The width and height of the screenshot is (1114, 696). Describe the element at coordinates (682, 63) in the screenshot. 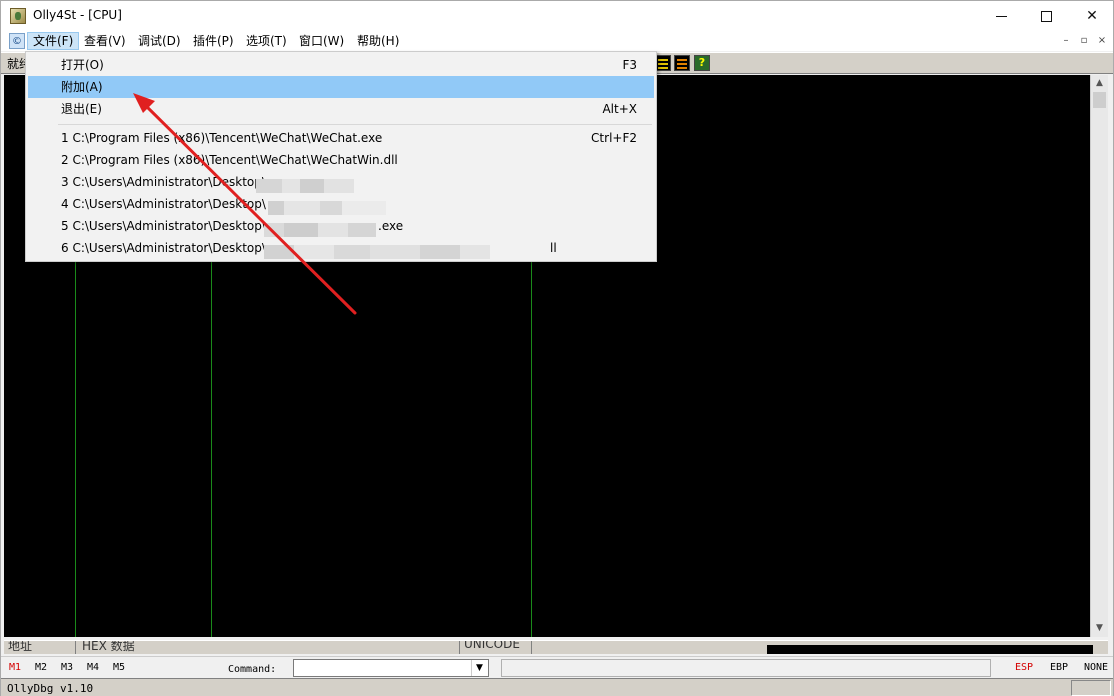

I see `memory-map-icon` at that location.